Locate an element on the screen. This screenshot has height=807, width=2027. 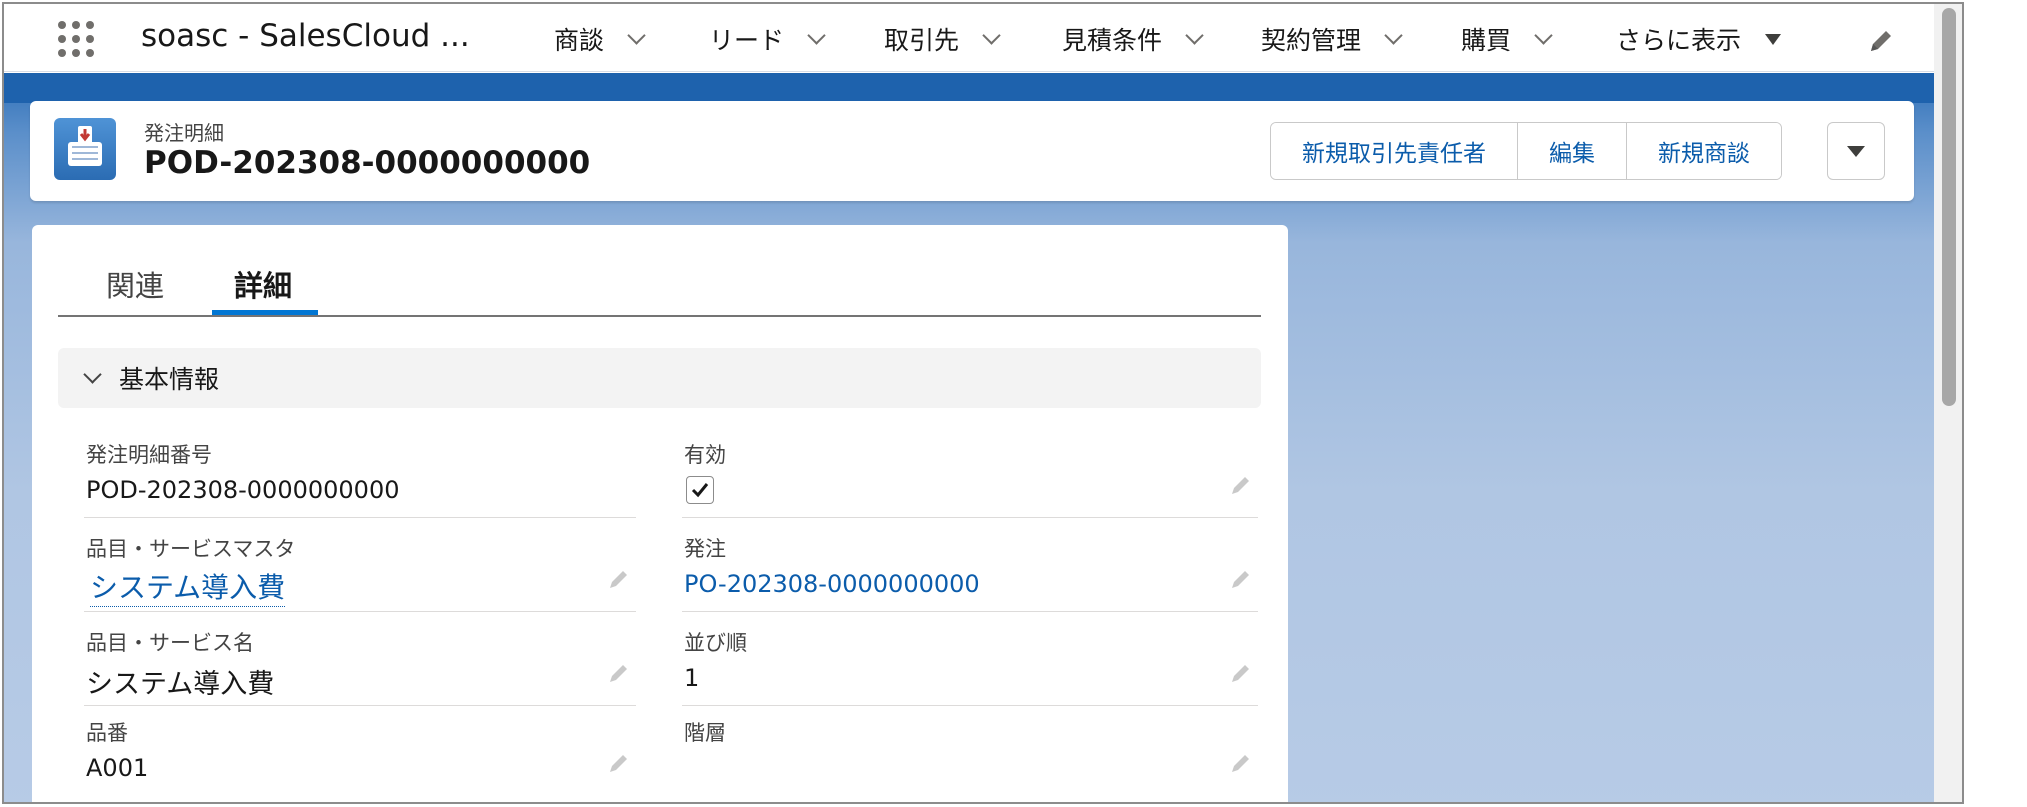
more-actions-button is located at coordinates (1856, 151).